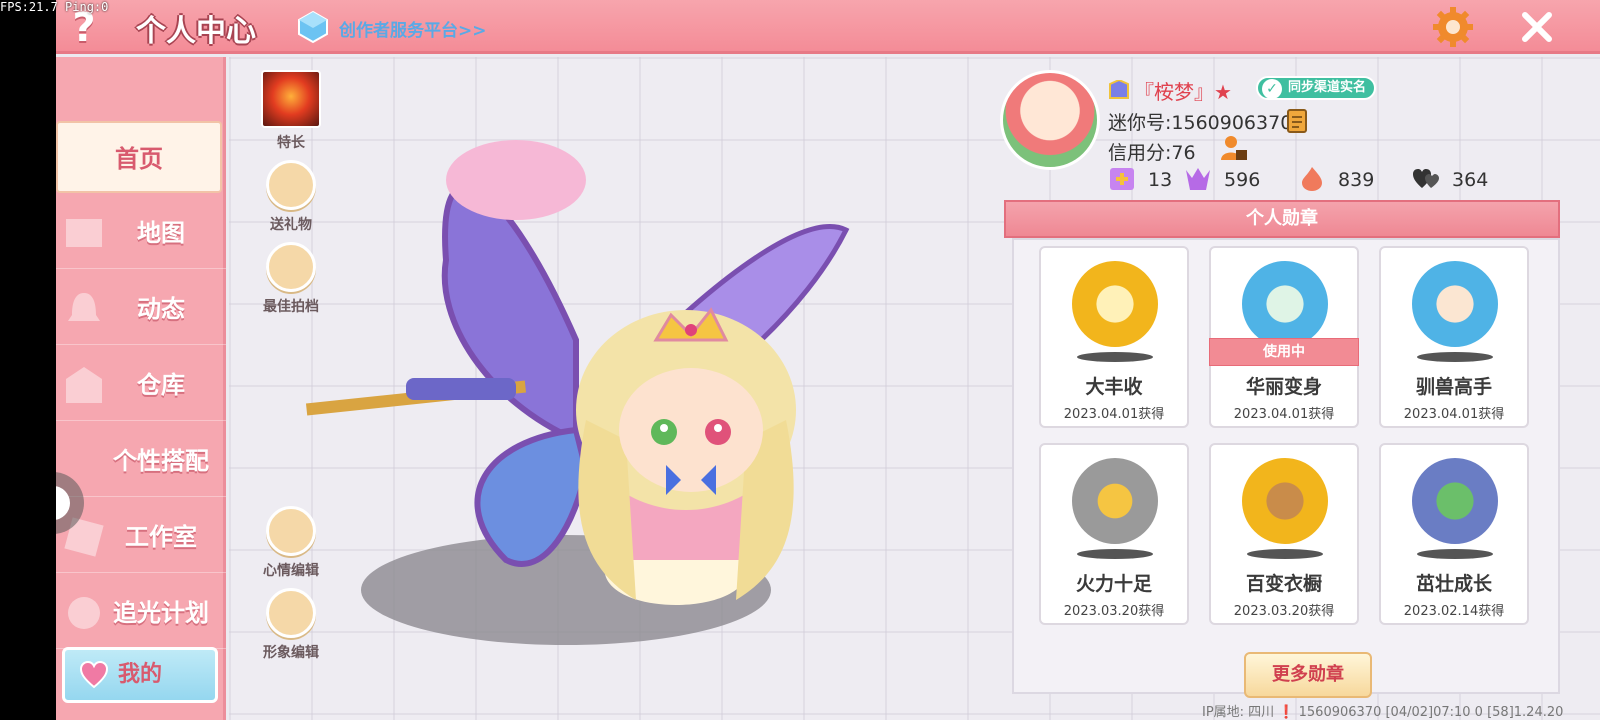 Image resolution: width=1600 pixels, height=720 pixels. Describe the element at coordinates (1453, 387) in the screenshot. I see `medal-name: 驯兽高手` at that location.